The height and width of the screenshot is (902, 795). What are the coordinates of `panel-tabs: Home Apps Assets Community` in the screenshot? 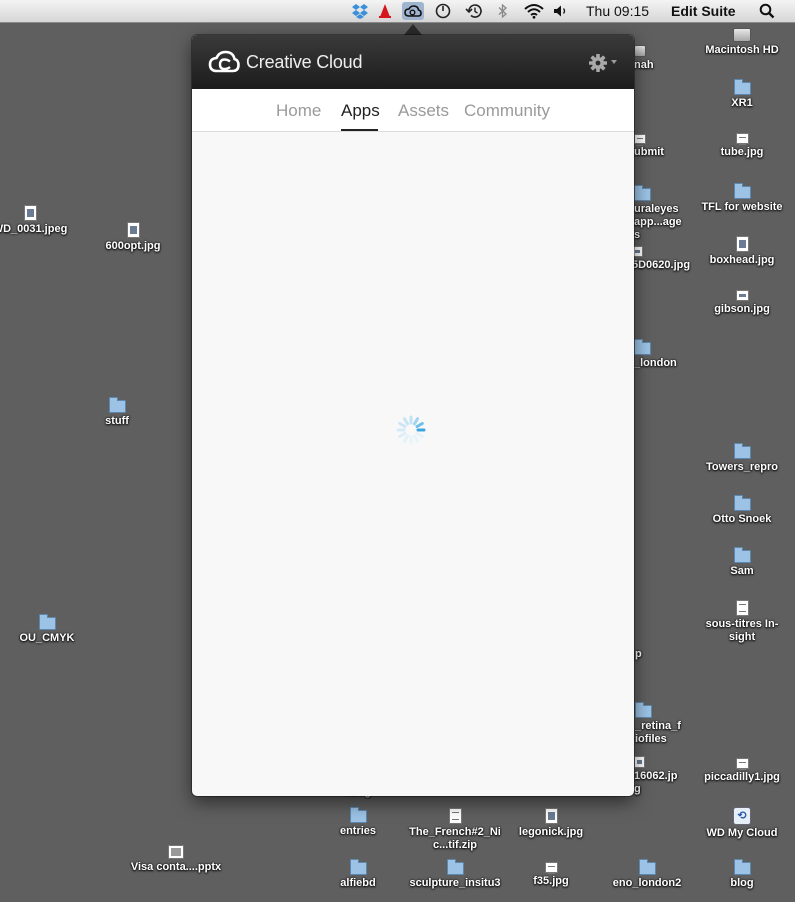 It's located at (413, 110).